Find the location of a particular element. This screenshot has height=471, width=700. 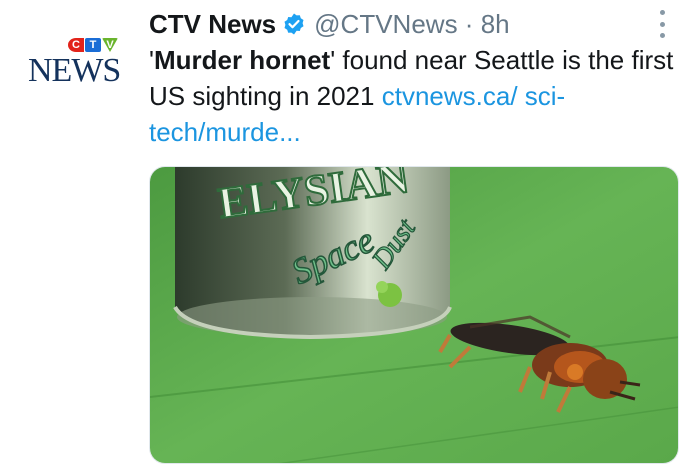

author-avatar: C T V NEWS is located at coordinates (76, 64).